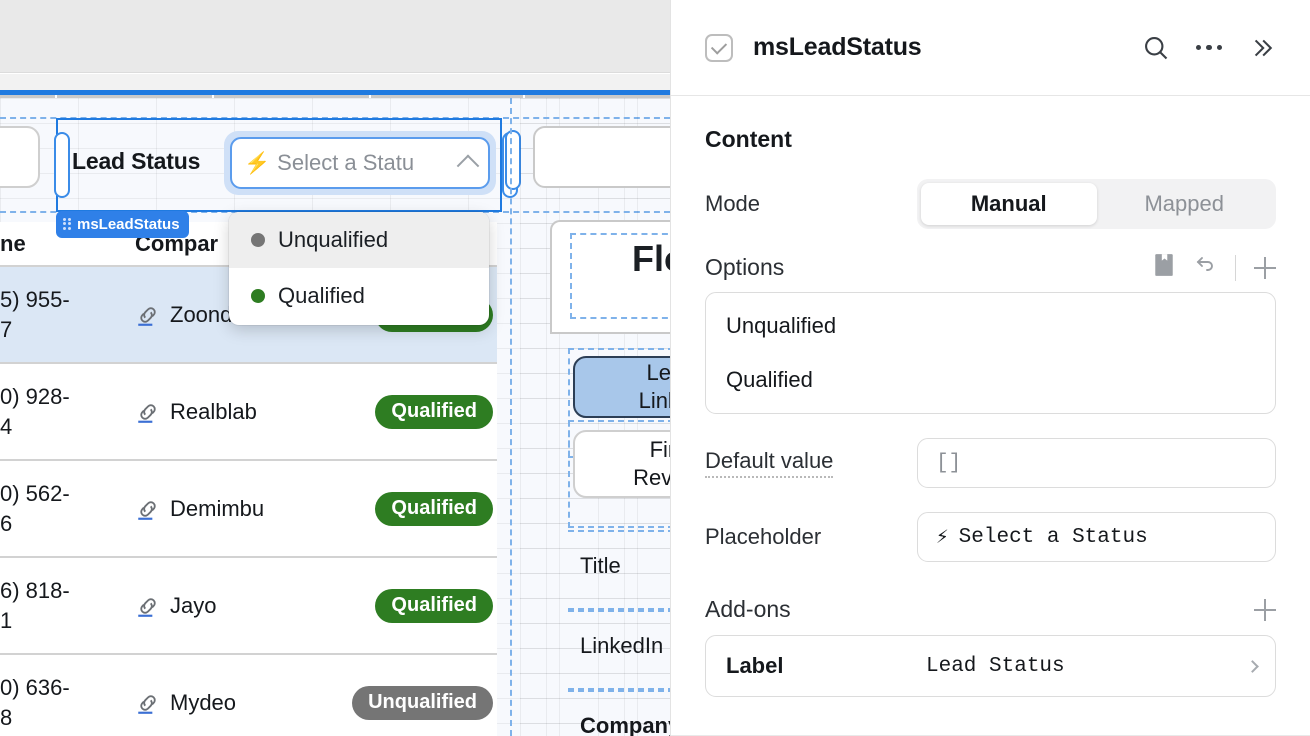 The width and height of the screenshot is (1310, 736). What do you see at coordinates (1265, 267) in the screenshot?
I see `add-option-plus-icon` at bounding box center [1265, 267].